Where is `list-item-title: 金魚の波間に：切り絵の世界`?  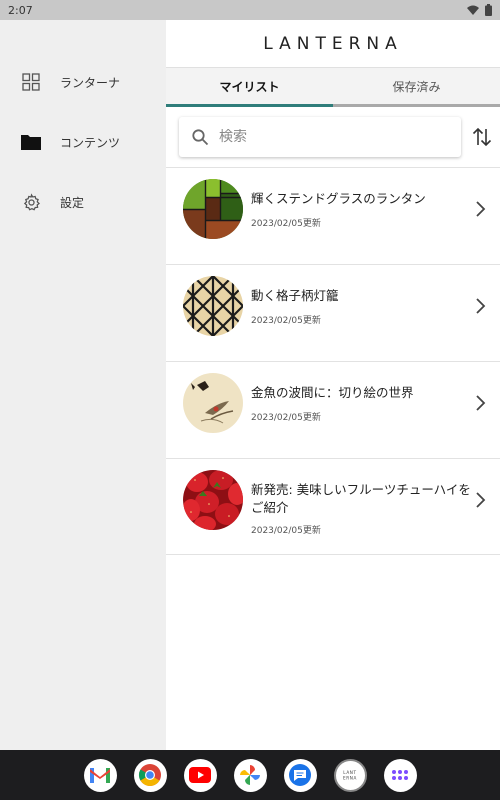
list-item-title: 金魚の波間に：切り絵の世界 is located at coordinates (332, 392).